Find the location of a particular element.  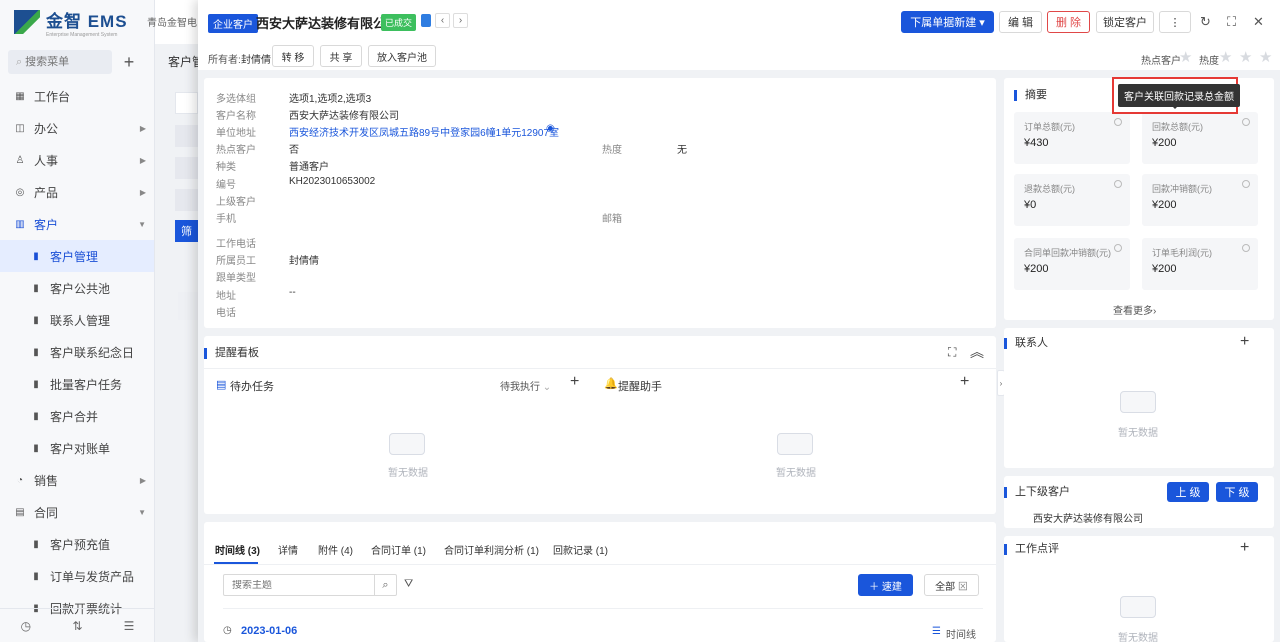

sidebar-item-hr: ♙ 人事 ▶ is located at coordinates (77, 160).